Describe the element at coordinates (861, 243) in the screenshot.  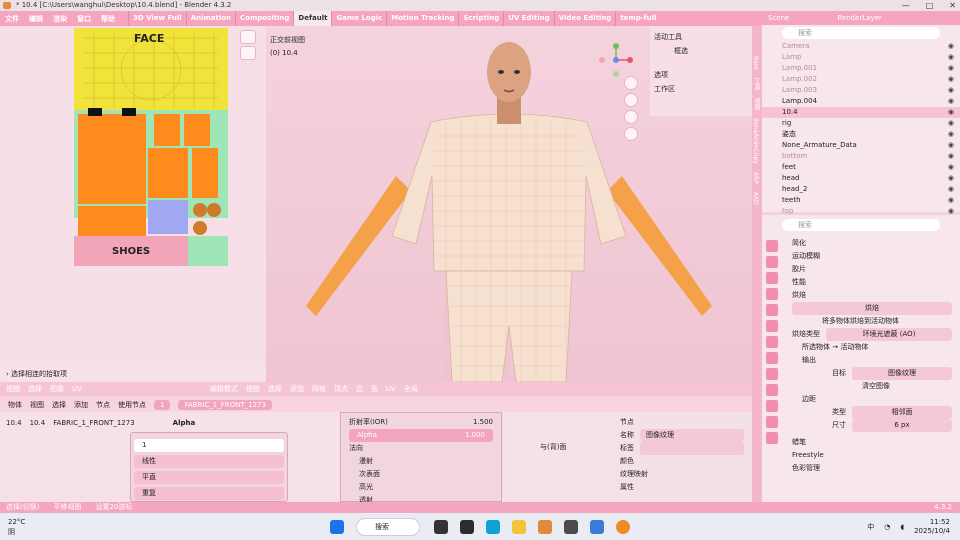
I see `section-simplify: 简化` at that location.